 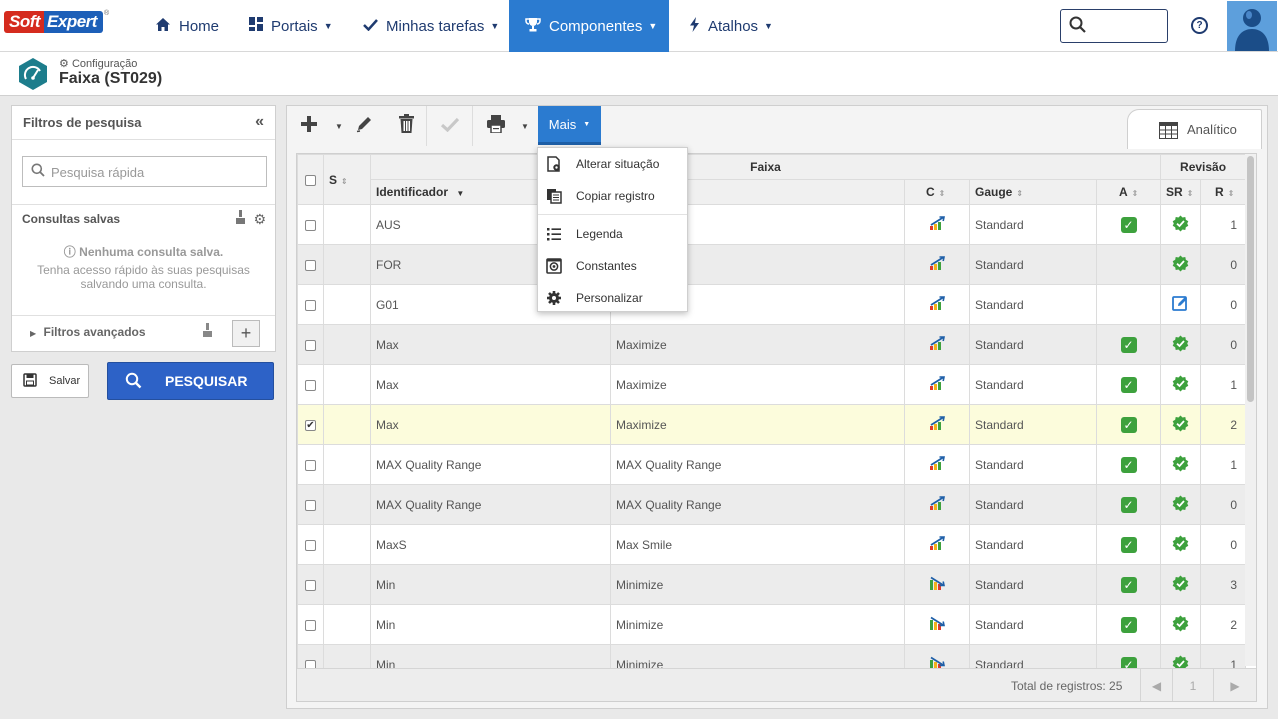 What do you see at coordinates (612, 234) in the screenshot?
I see `menu-item-legenda: Legenda` at bounding box center [612, 234].